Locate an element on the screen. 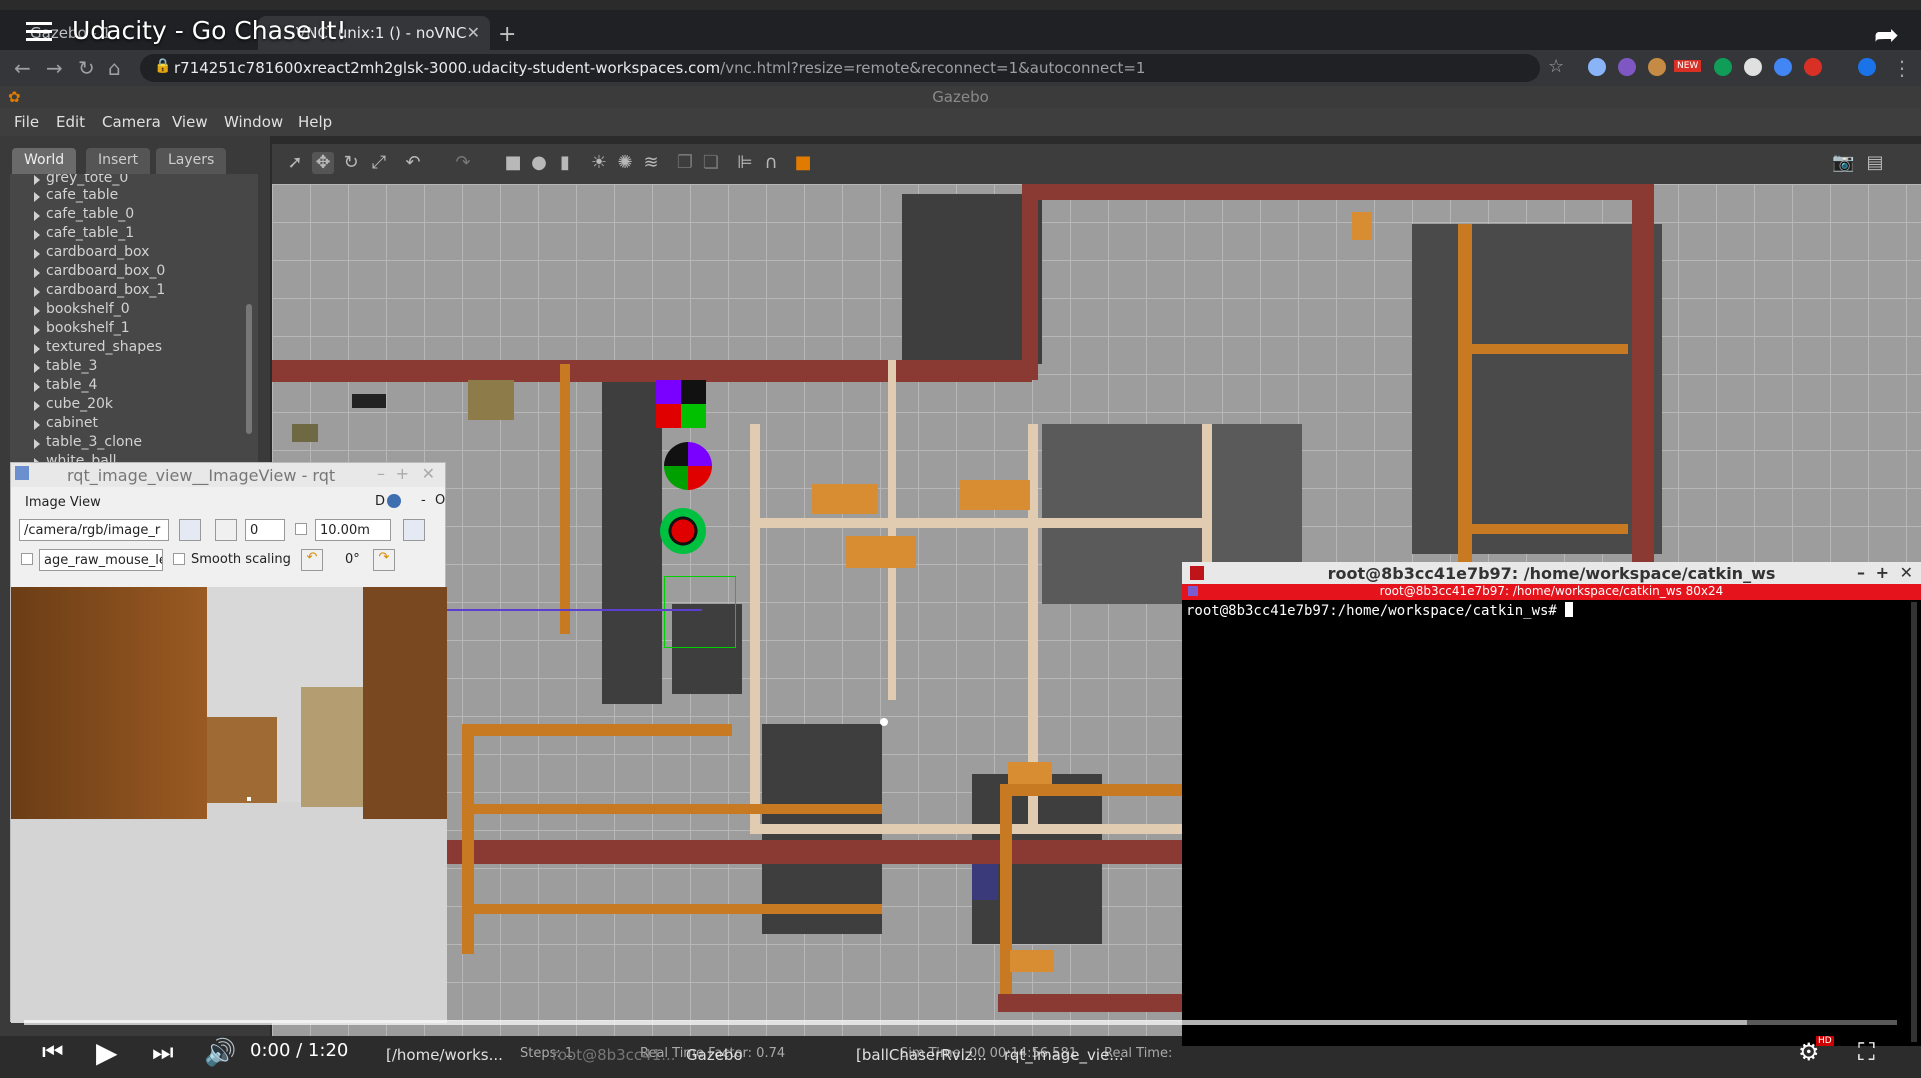 The height and width of the screenshot is (1078, 1921). tree-item: table_3_clone is located at coordinates (87, 442).